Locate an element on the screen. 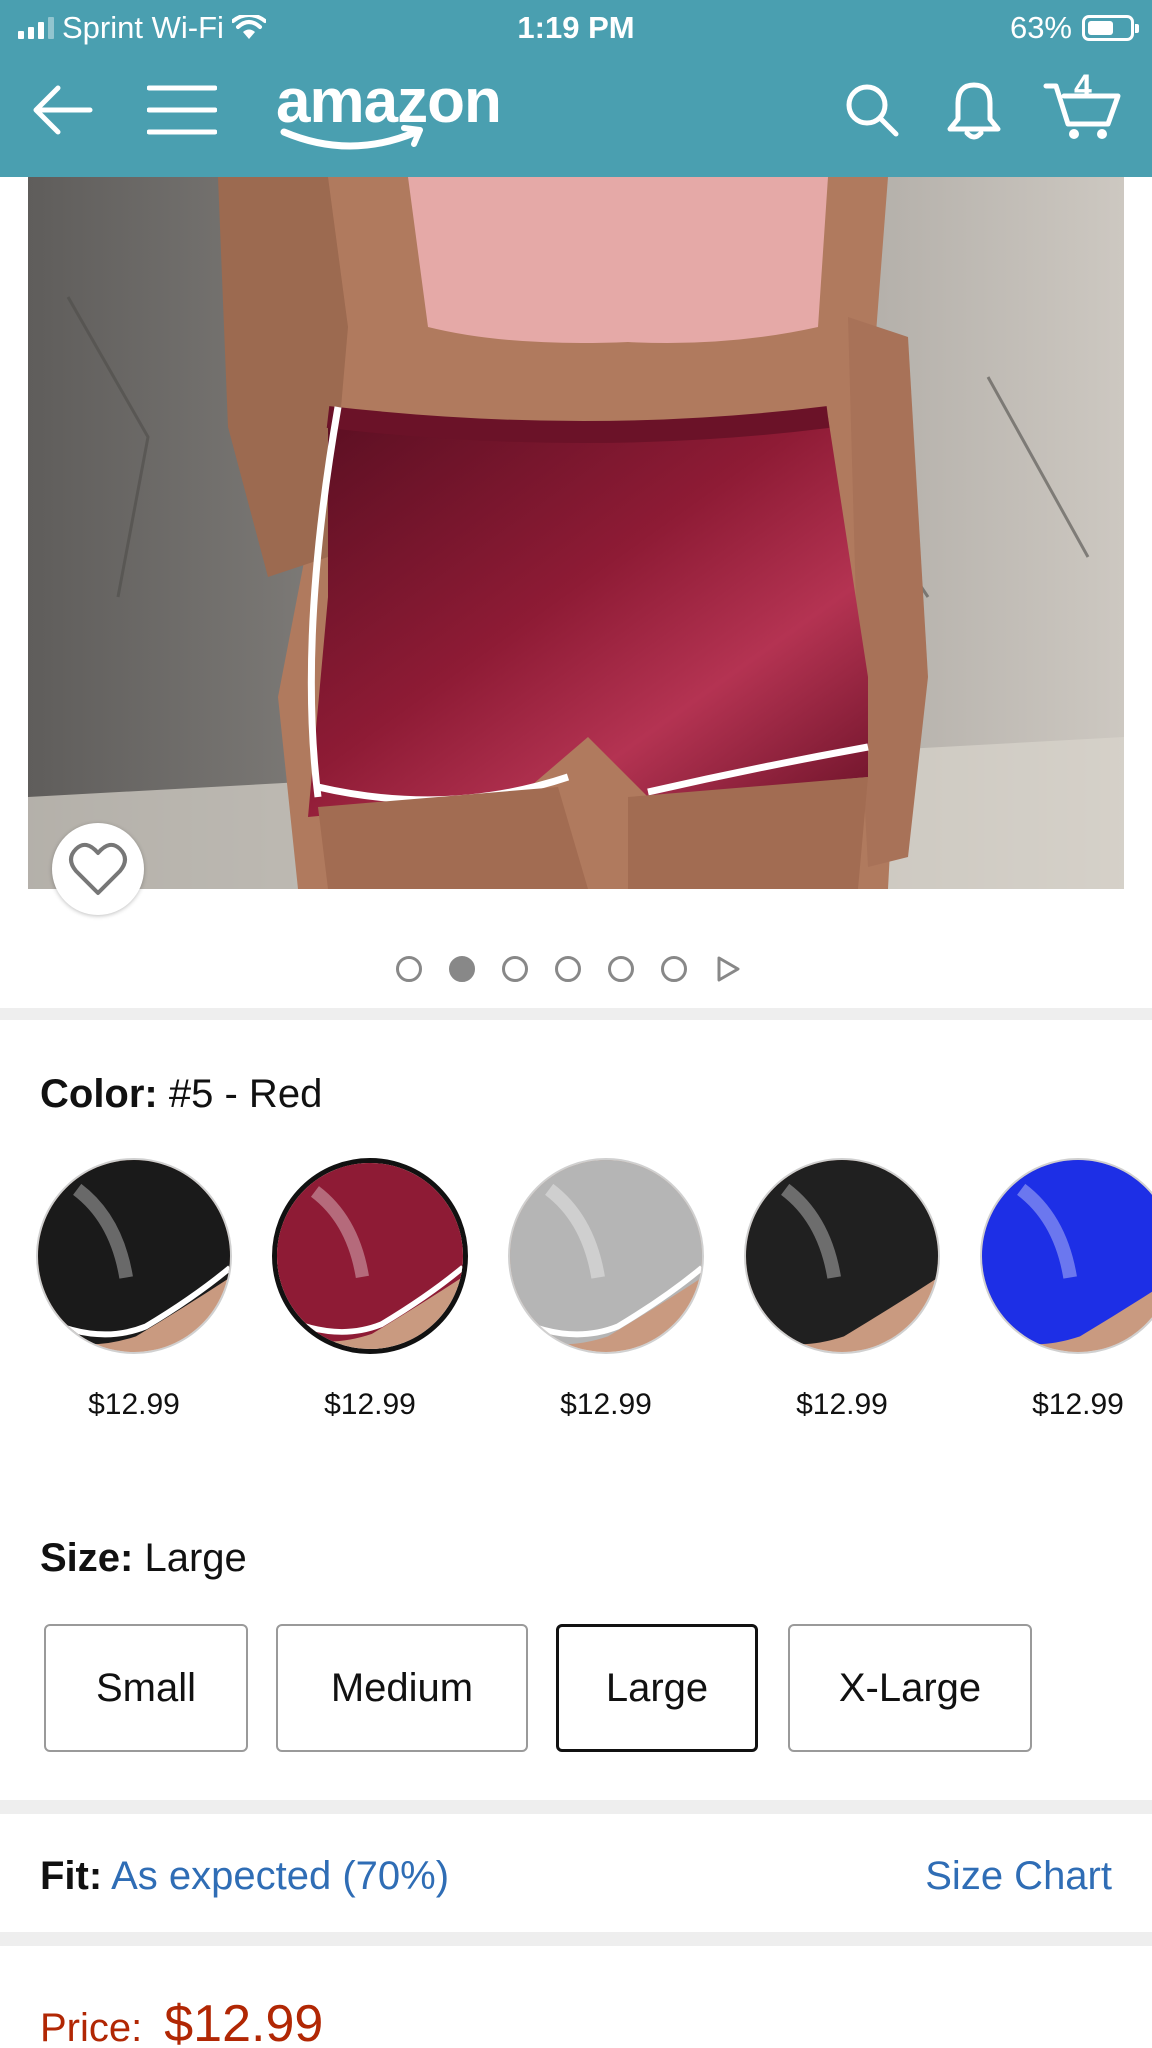  size-option-x-large: X-Large is located at coordinates (910, 1688).